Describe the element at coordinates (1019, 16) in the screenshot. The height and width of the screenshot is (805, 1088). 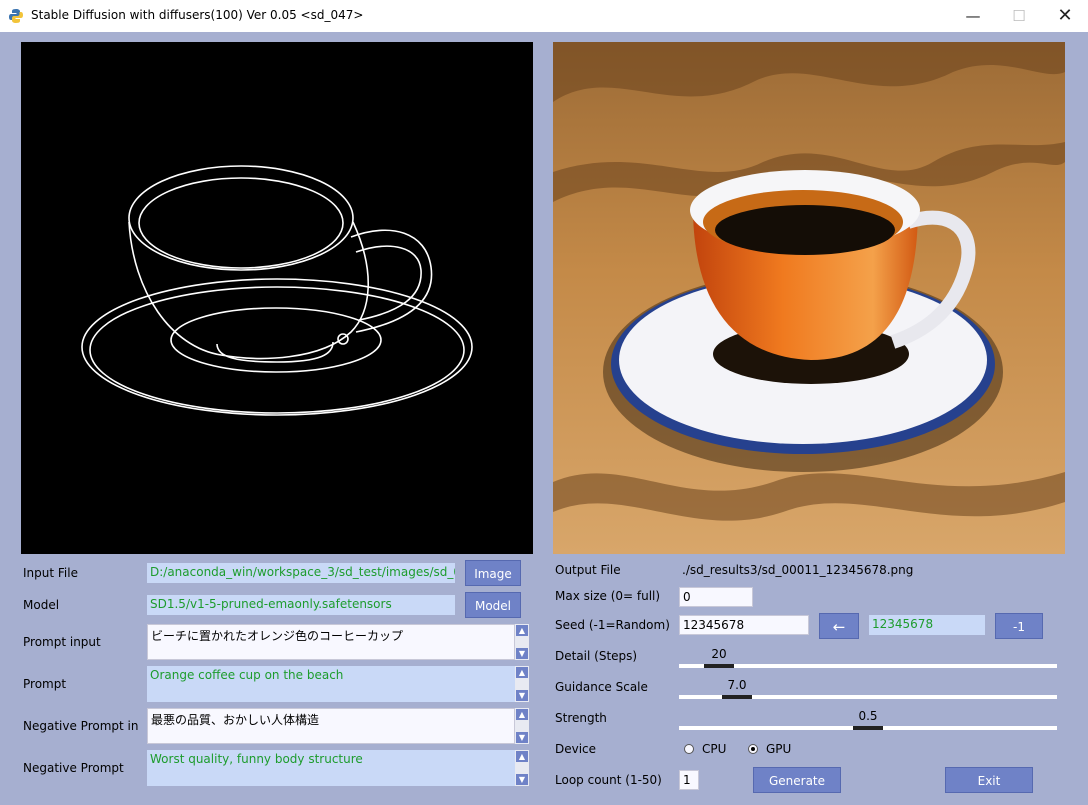
I see `maximize-button: ☐` at that location.